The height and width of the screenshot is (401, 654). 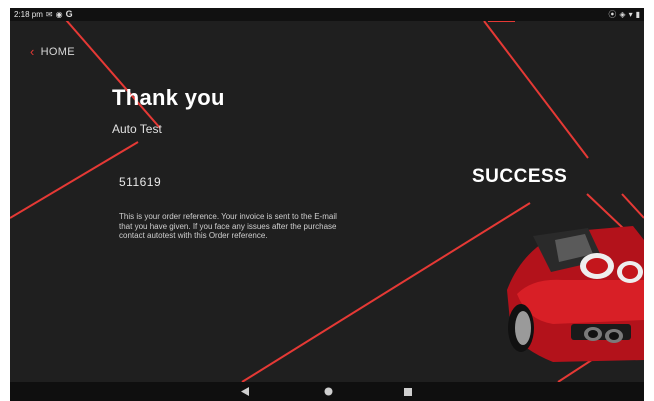 I want to click on home-icon, so click(x=328, y=391).